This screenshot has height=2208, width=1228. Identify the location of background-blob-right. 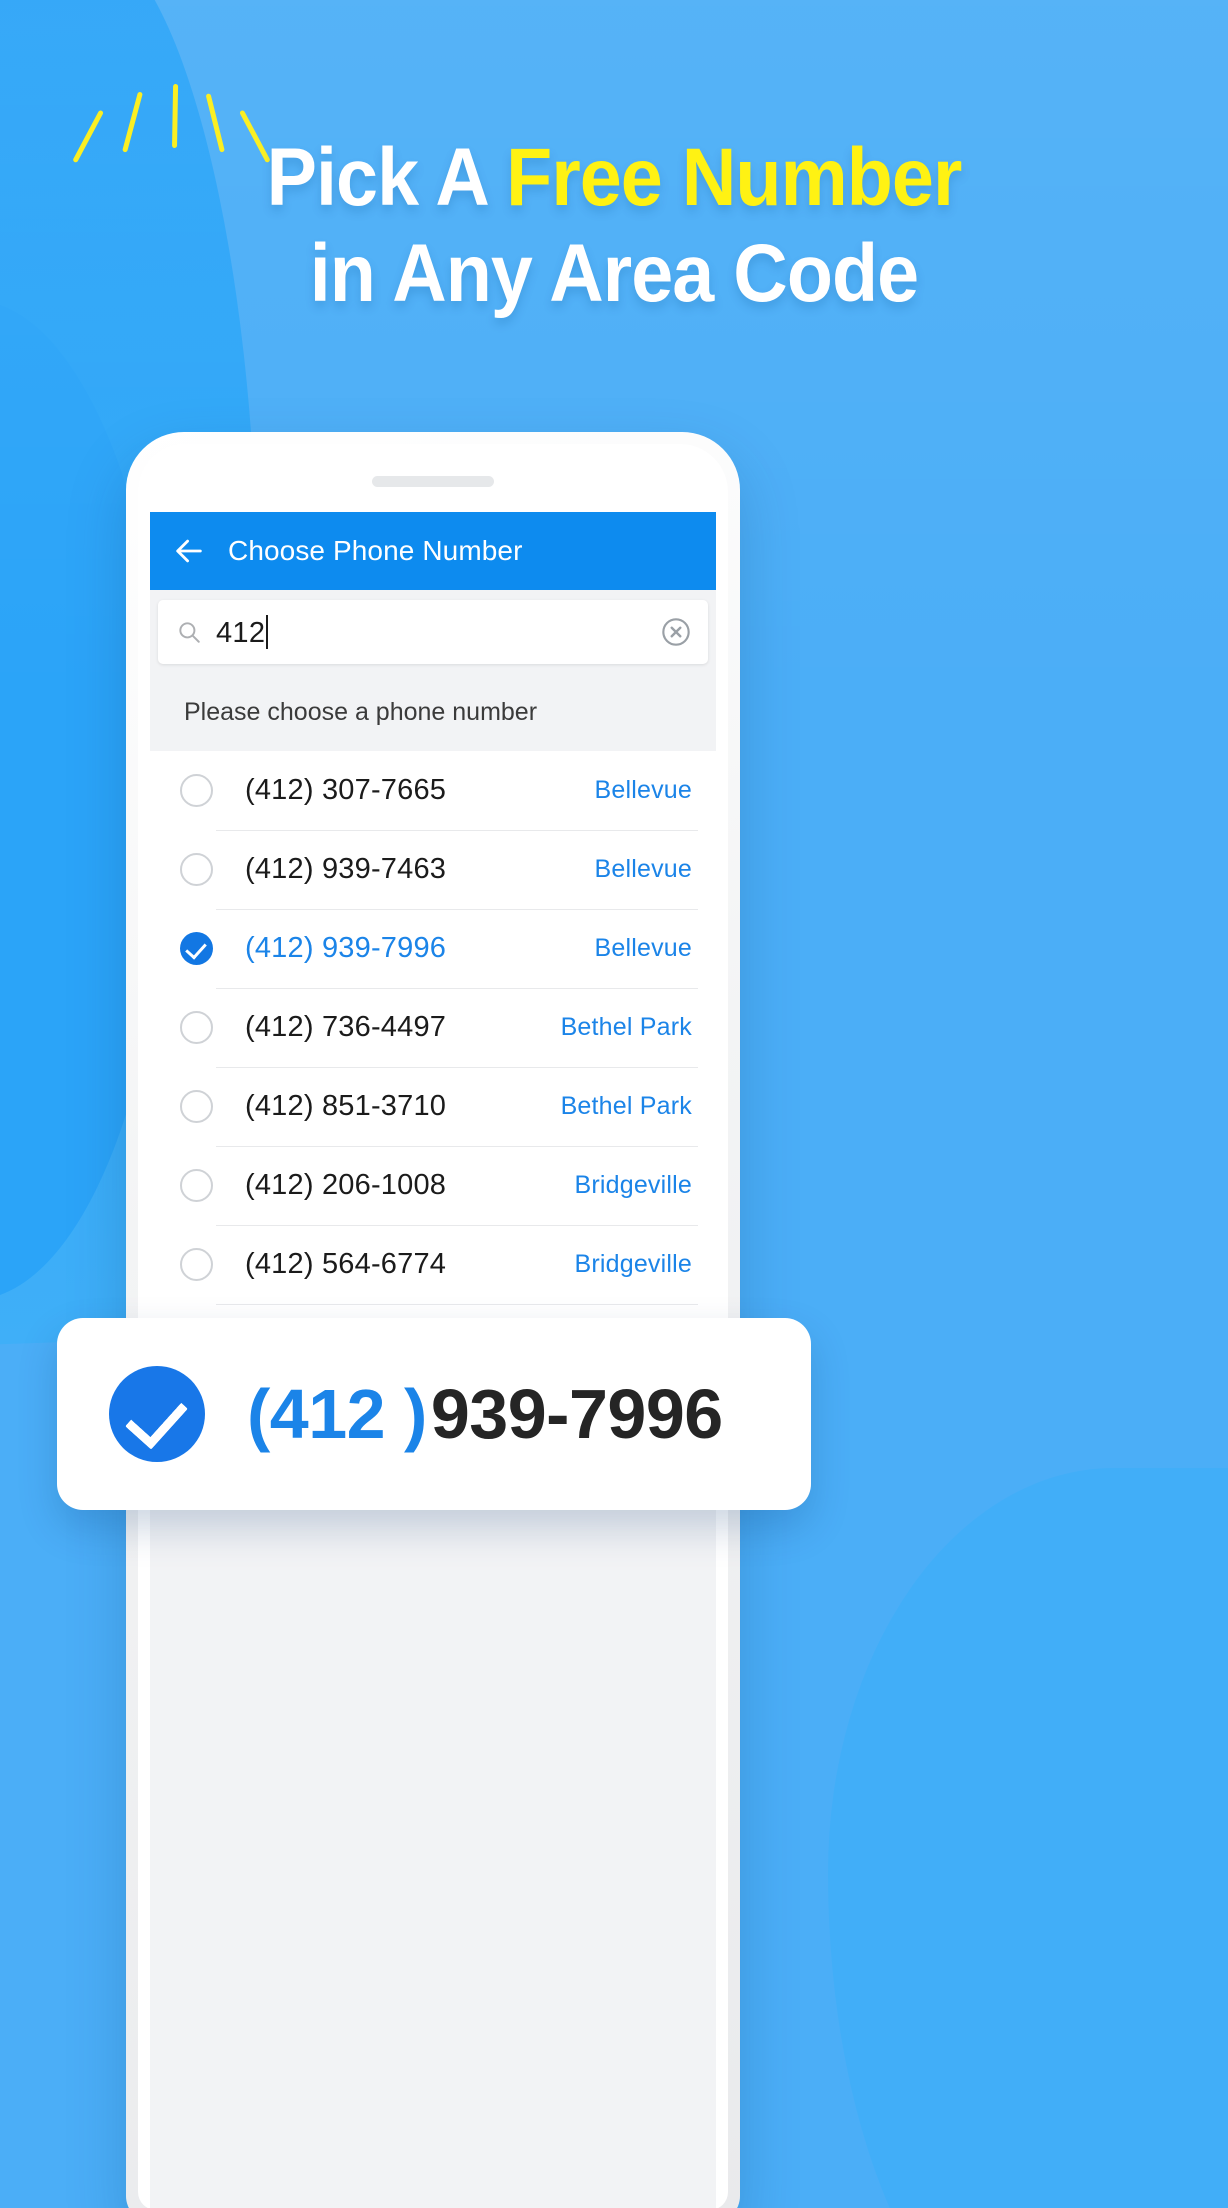
(1028, 1838).